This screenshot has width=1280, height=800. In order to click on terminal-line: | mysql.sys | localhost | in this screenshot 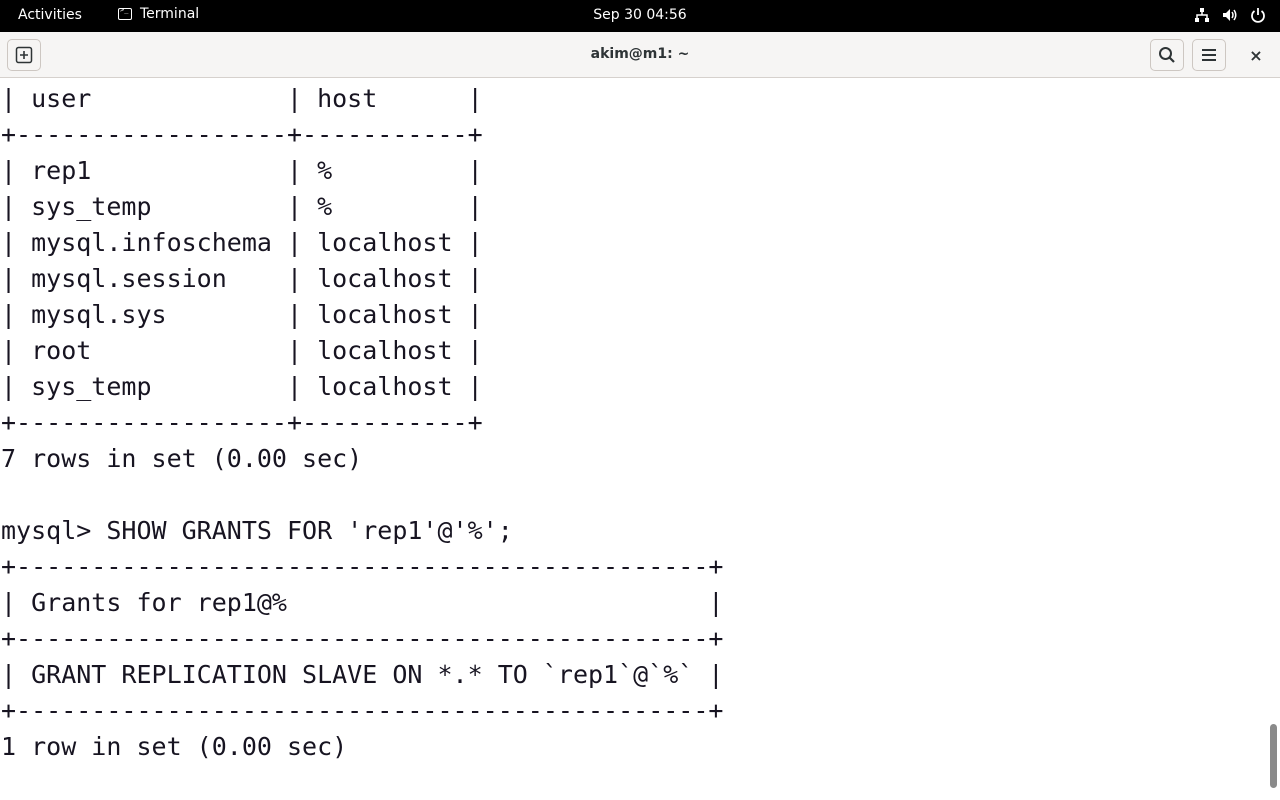, I will do `click(242, 314)`.